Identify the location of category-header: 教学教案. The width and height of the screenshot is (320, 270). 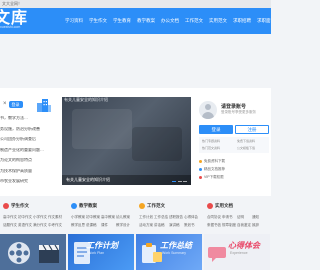
(84, 206).